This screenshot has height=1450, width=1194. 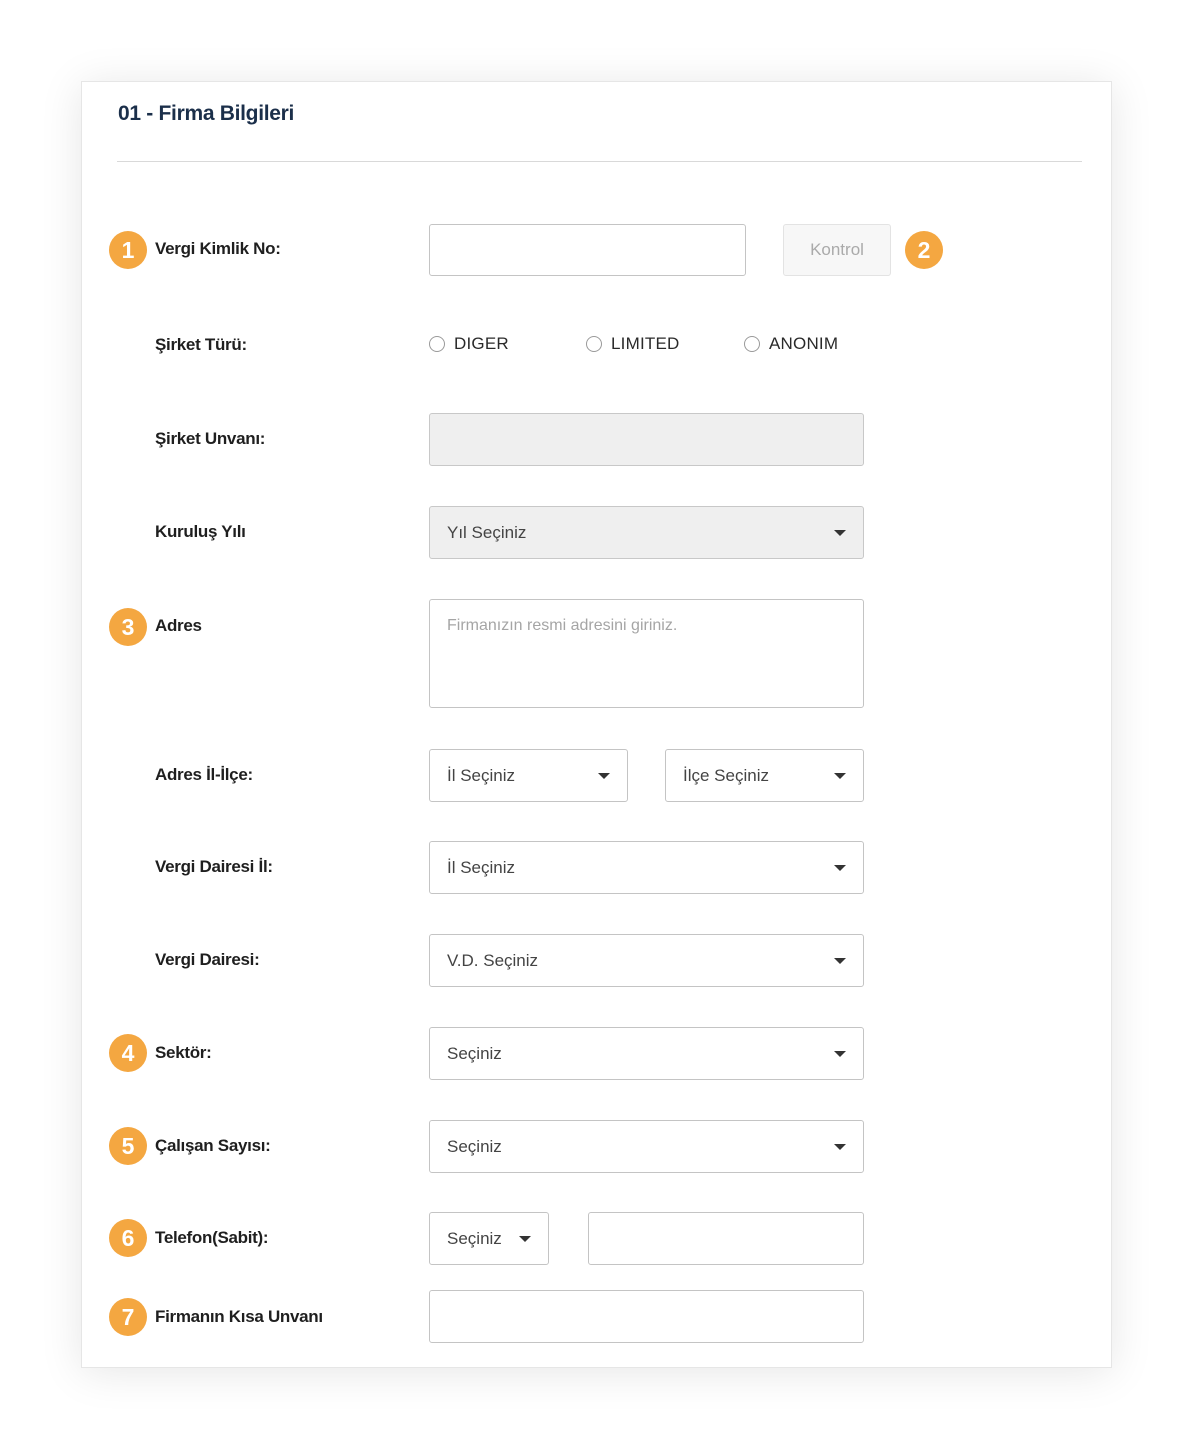 I want to click on telefon-code-select: Seçiniz, so click(x=489, y=1238).